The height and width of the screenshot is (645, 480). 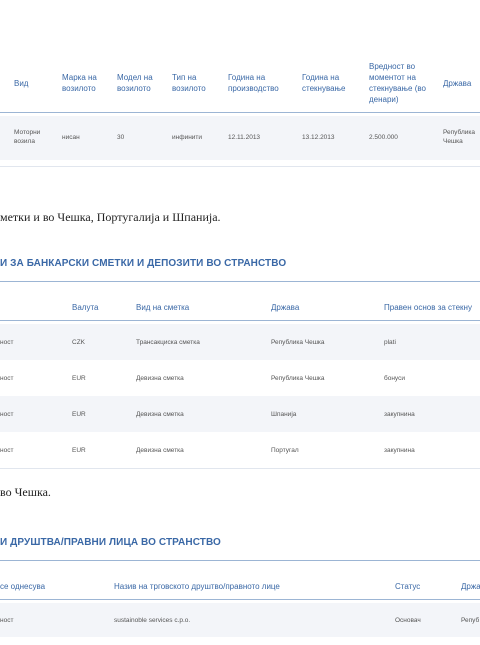 I want to click on section-title-companies: И ДРУШТВА/ПРАВНИ ЛИЦА ВО СТРАНСТВО, so click(x=110, y=542).